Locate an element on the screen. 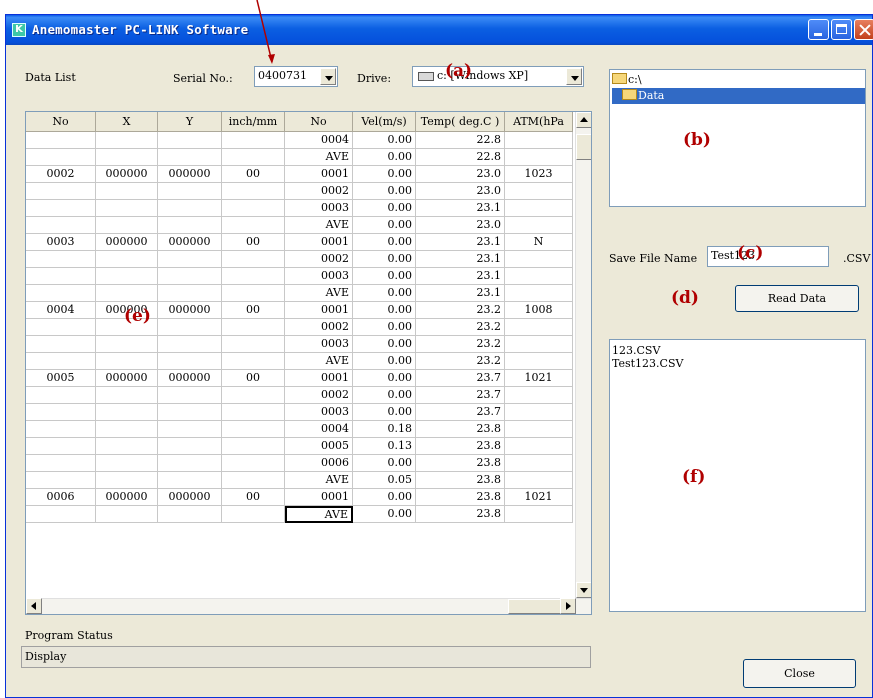 The image size is (873, 698). annotation-marker-b: (b) is located at coordinates (697, 140).